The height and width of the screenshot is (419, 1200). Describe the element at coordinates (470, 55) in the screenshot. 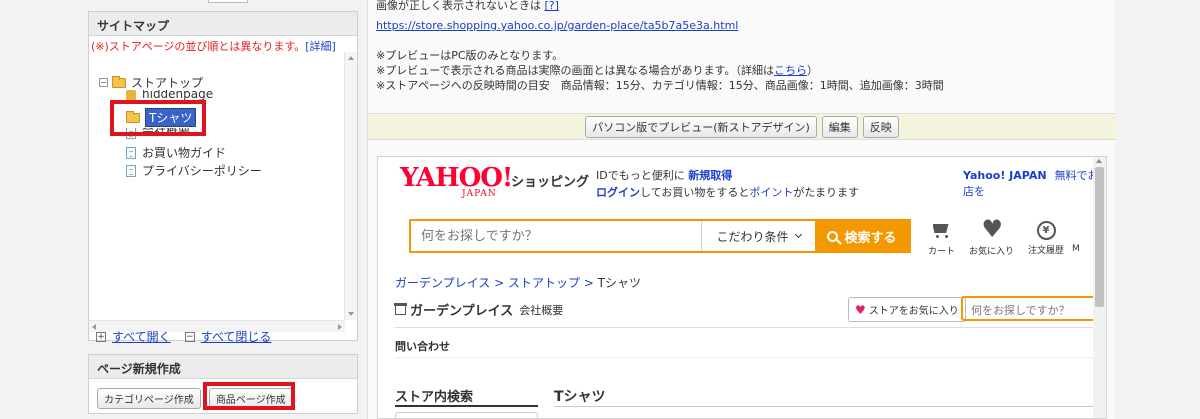

I see `notice-pc-only: ※プレビューはPC版のみとなります。` at that location.